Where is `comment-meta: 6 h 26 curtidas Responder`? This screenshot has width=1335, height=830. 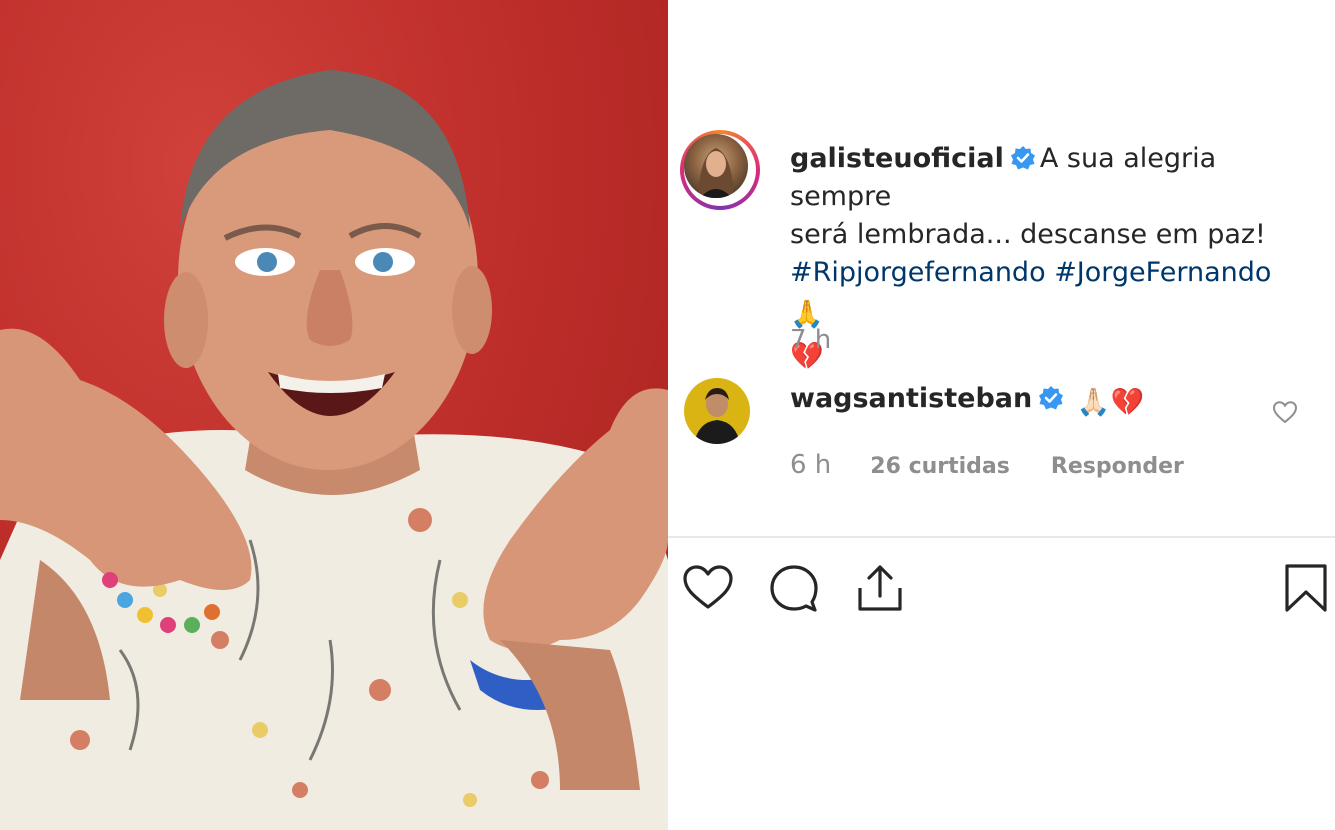
comment-meta: 6 h 26 curtidas Responder is located at coordinates (1004, 465).